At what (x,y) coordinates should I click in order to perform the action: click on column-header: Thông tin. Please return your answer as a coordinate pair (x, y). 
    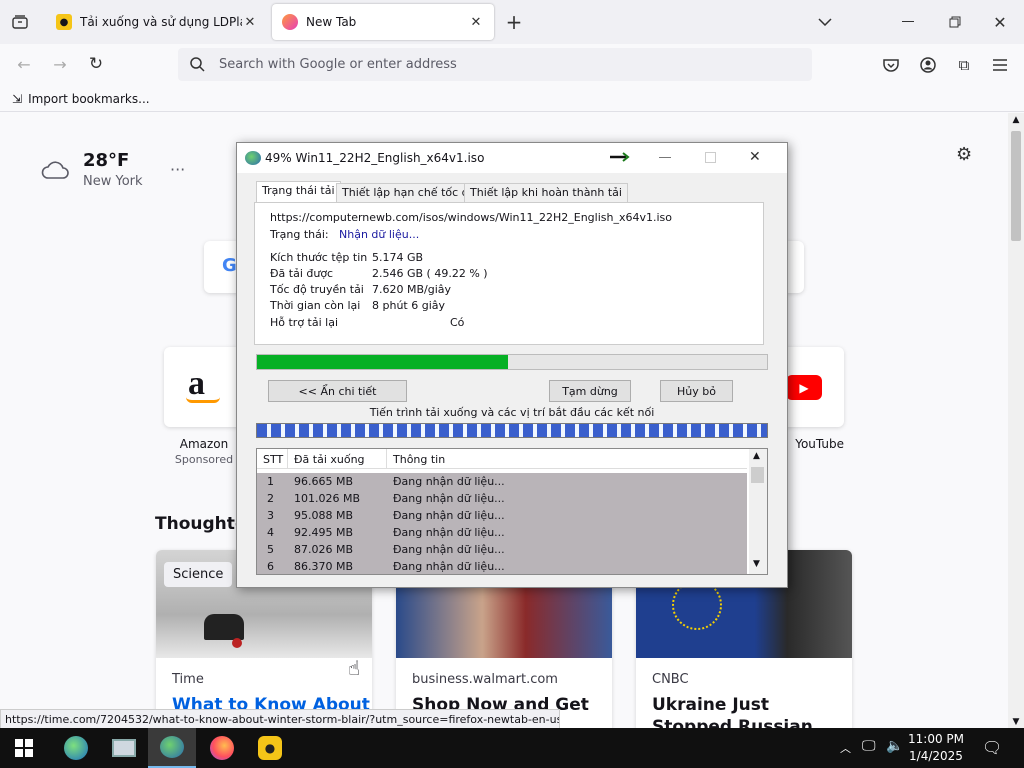
    Looking at the image, I should click on (419, 459).